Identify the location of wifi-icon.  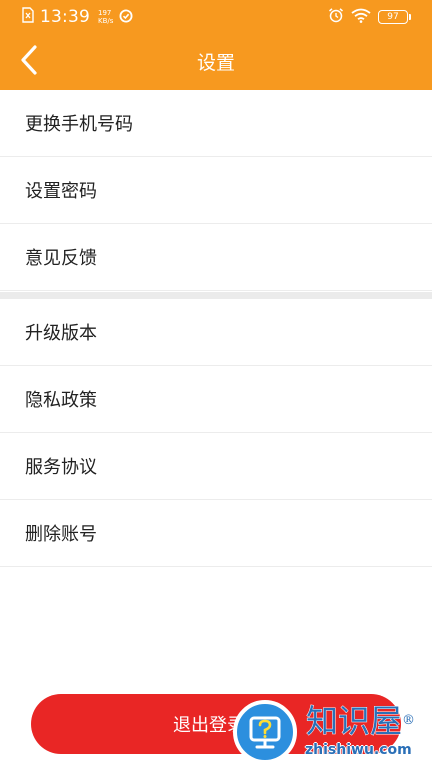
(361, 17).